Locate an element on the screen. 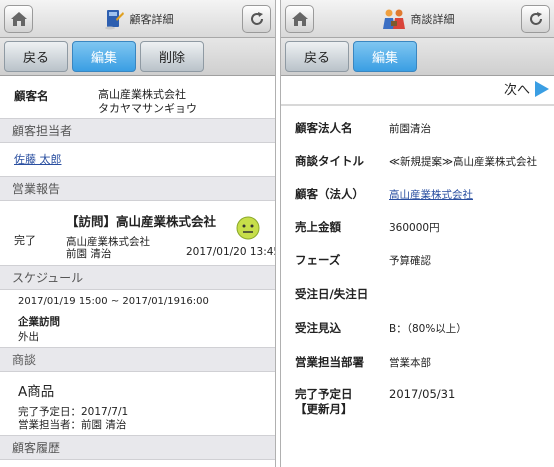 The width and height of the screenshot is (554, 467). field-label: 完了予定日 is located at coordinates (324, 394).